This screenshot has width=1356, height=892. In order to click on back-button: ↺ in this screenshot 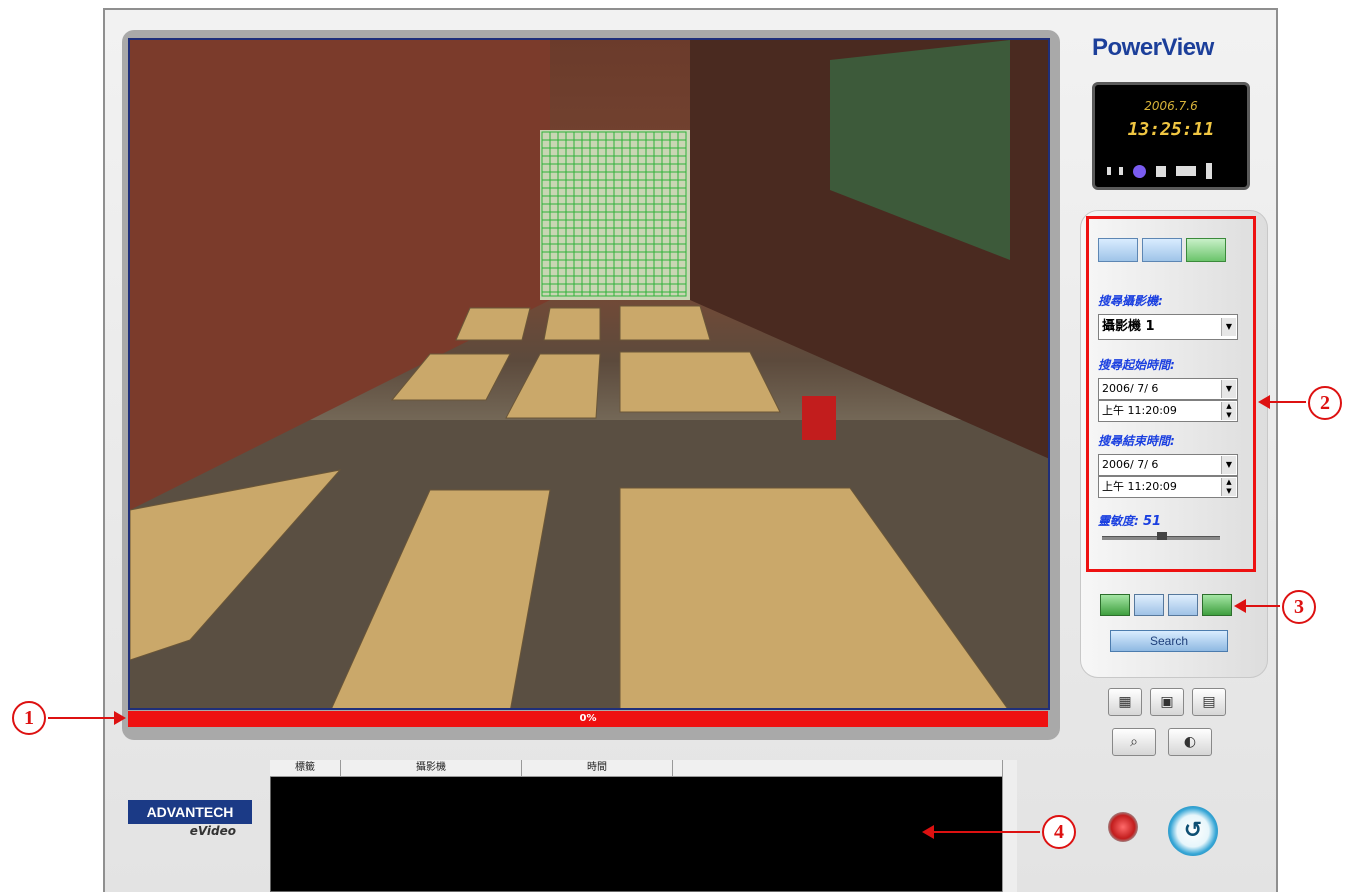, I will do `click(1193, 831)`.